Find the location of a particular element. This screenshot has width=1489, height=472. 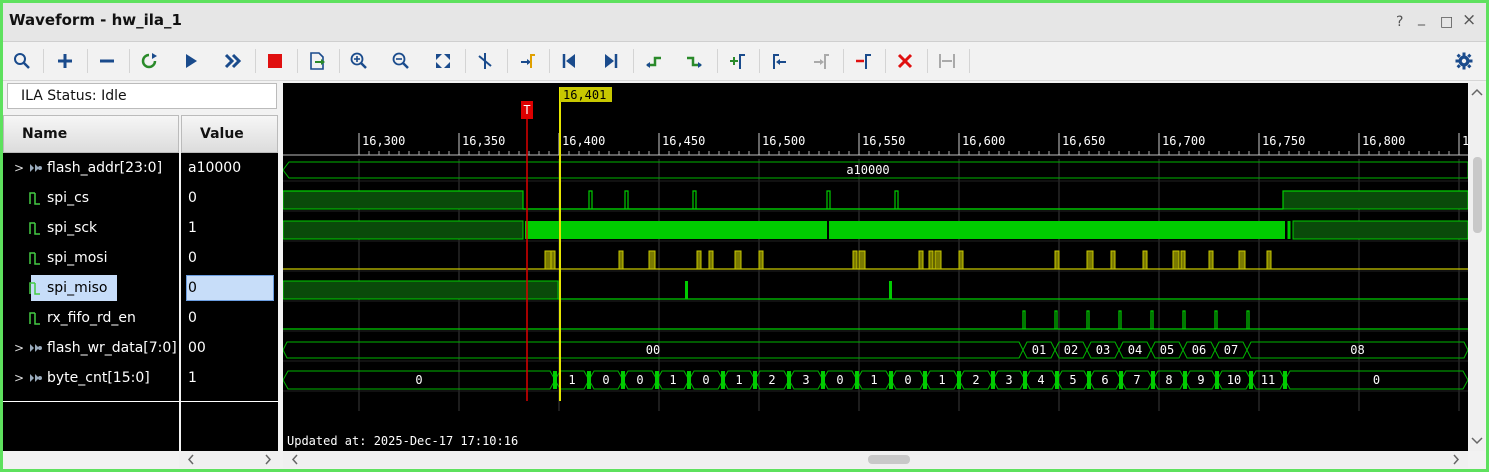

bus-value-label: 05 is located at coordinates (1167, 350).